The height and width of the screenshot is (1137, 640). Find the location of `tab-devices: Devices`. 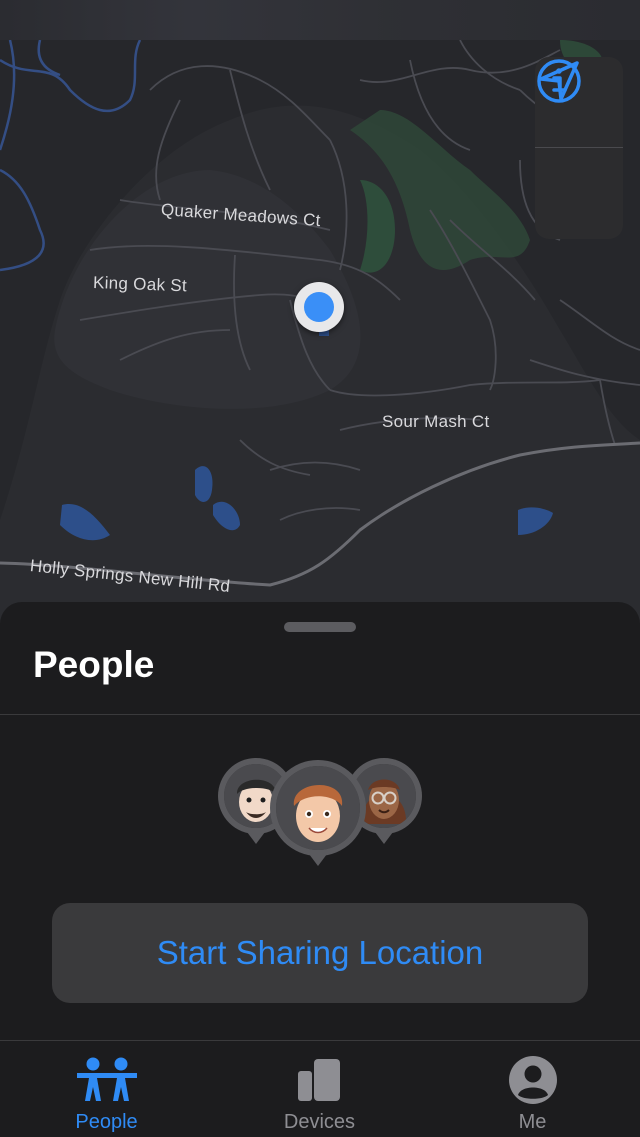

tab-devices: Devices is located at coordinates (319, 1089).